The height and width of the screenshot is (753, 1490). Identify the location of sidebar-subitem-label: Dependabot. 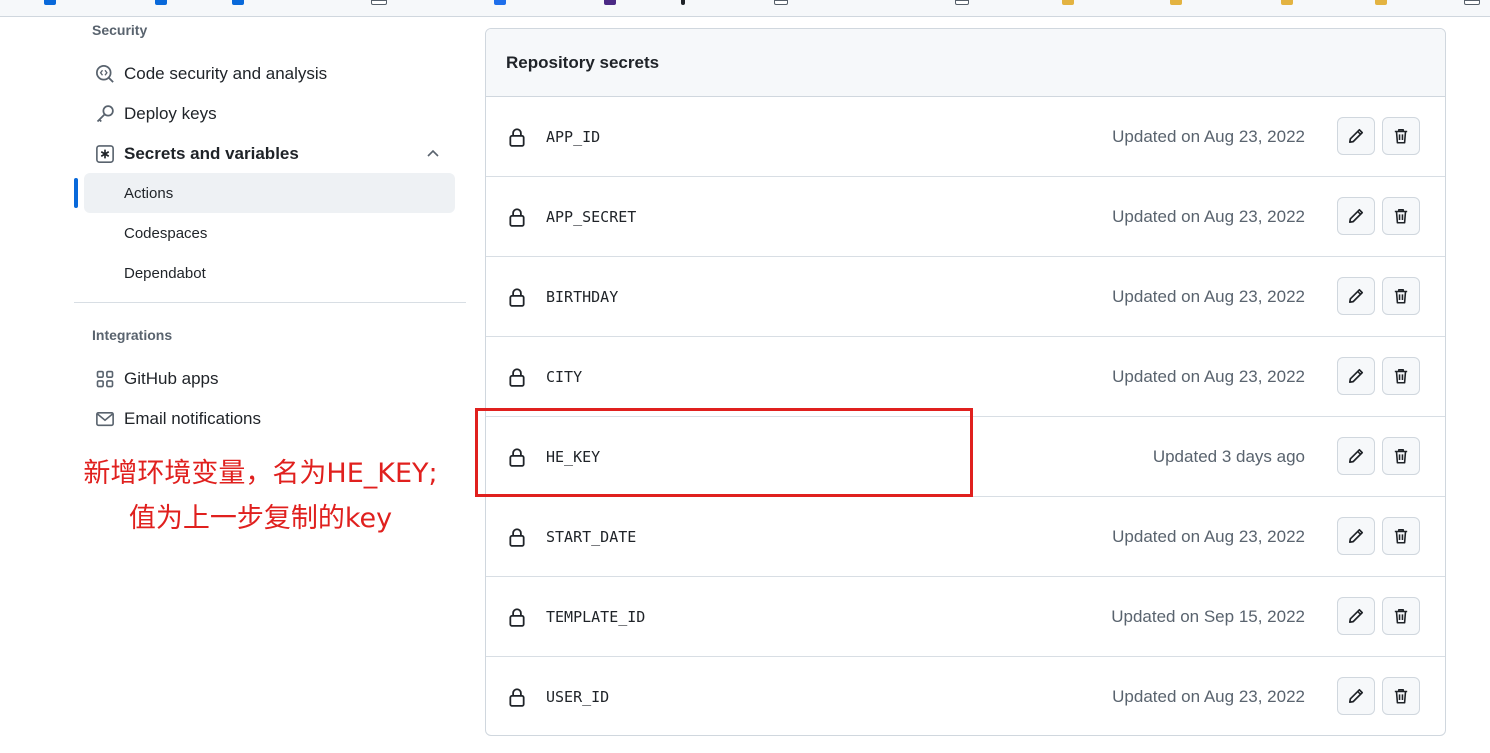
(165, 273).